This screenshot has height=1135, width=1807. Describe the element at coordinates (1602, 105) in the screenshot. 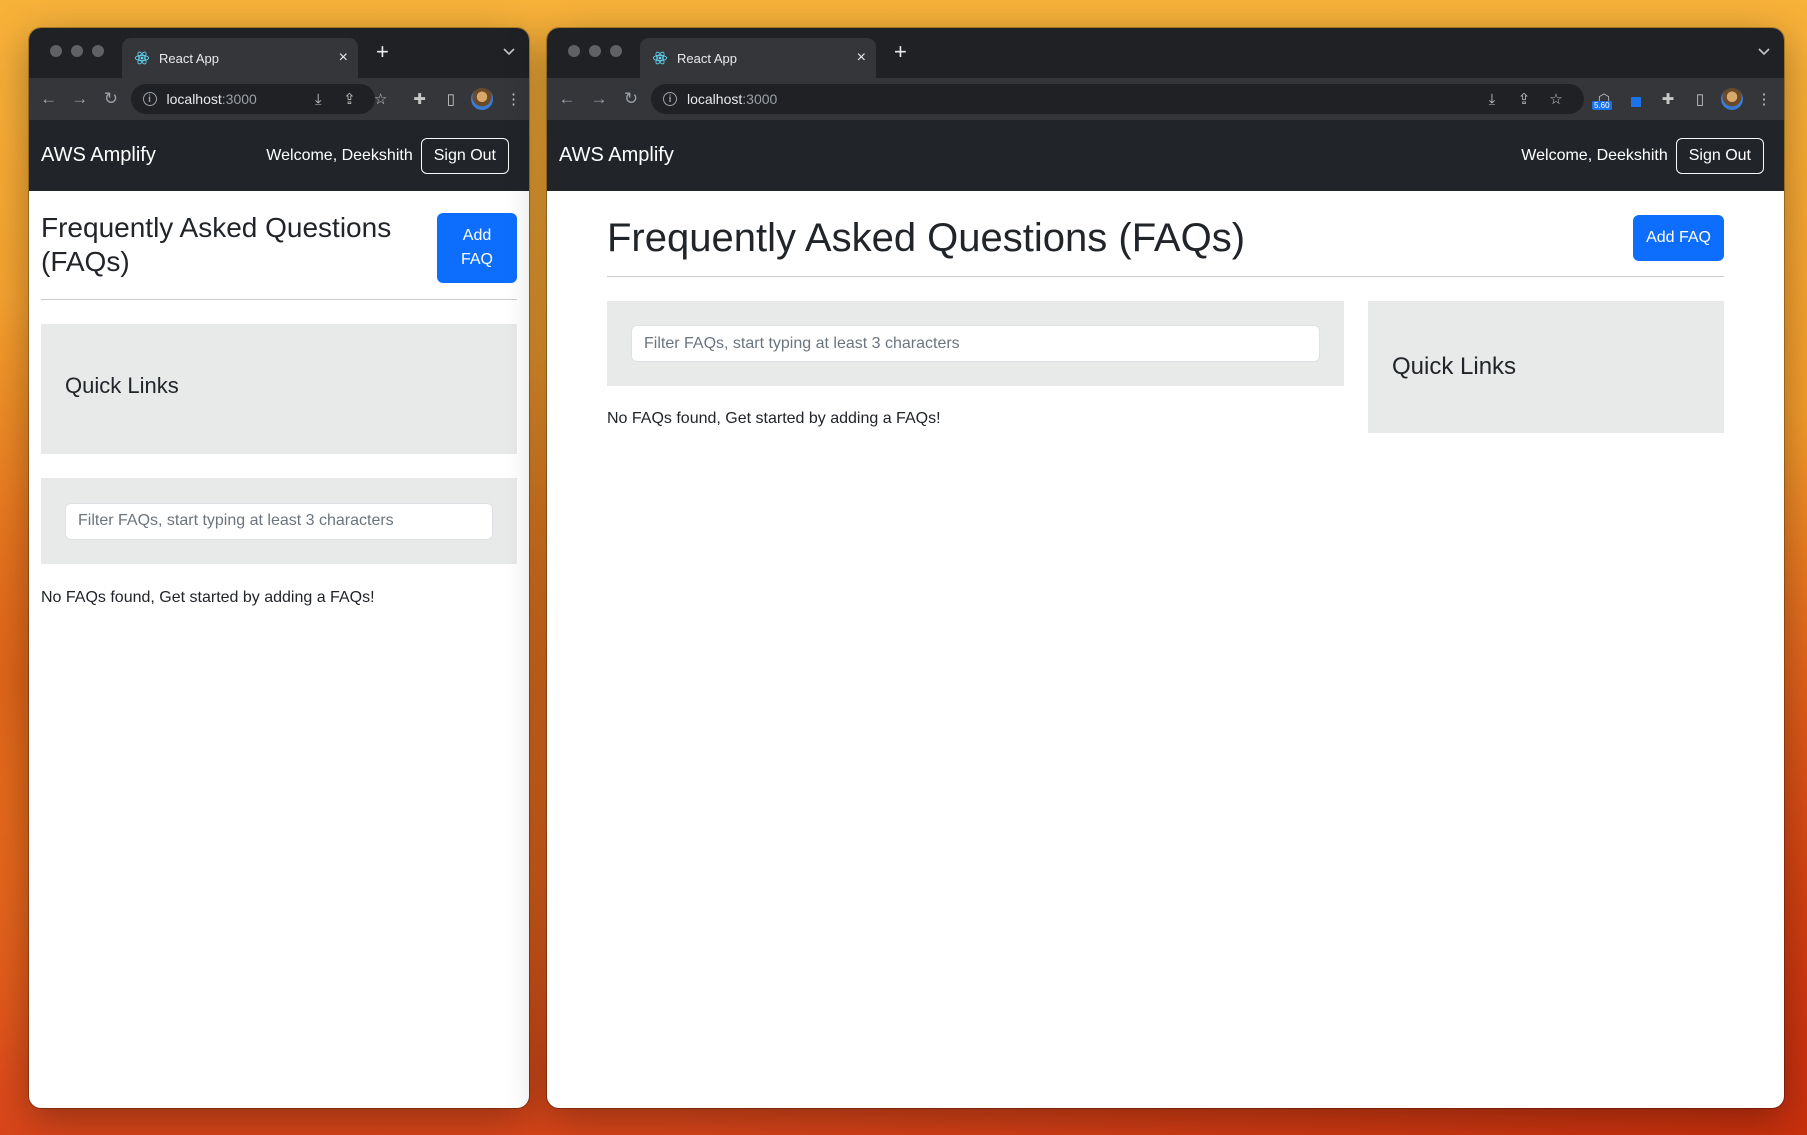

I see `extension-badge-count: 5.60` at that location.